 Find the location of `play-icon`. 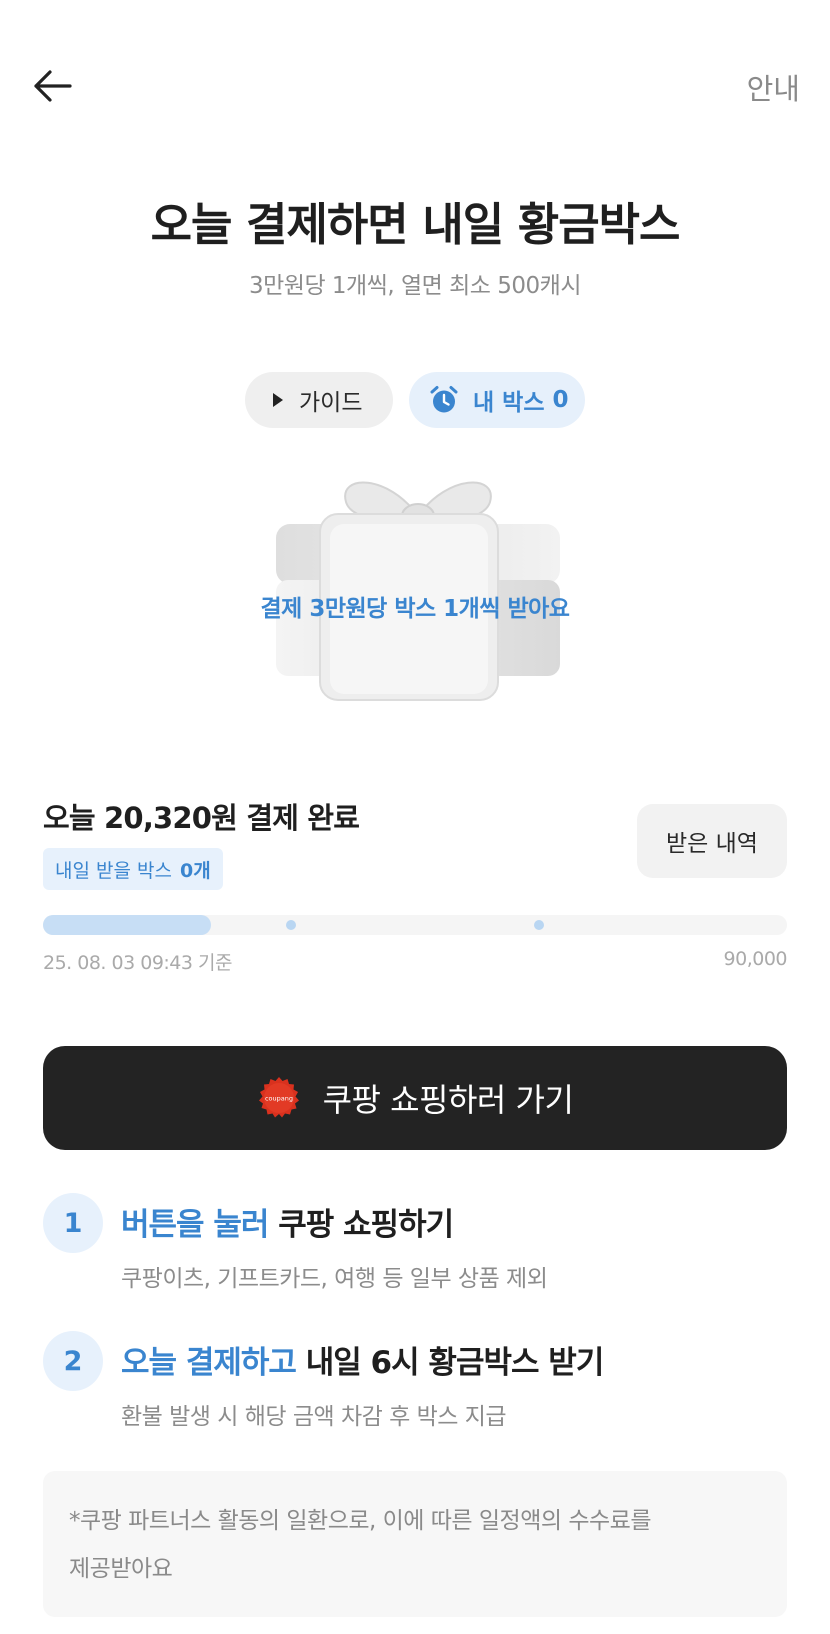

play-icon is located at coordinates (278, 400).